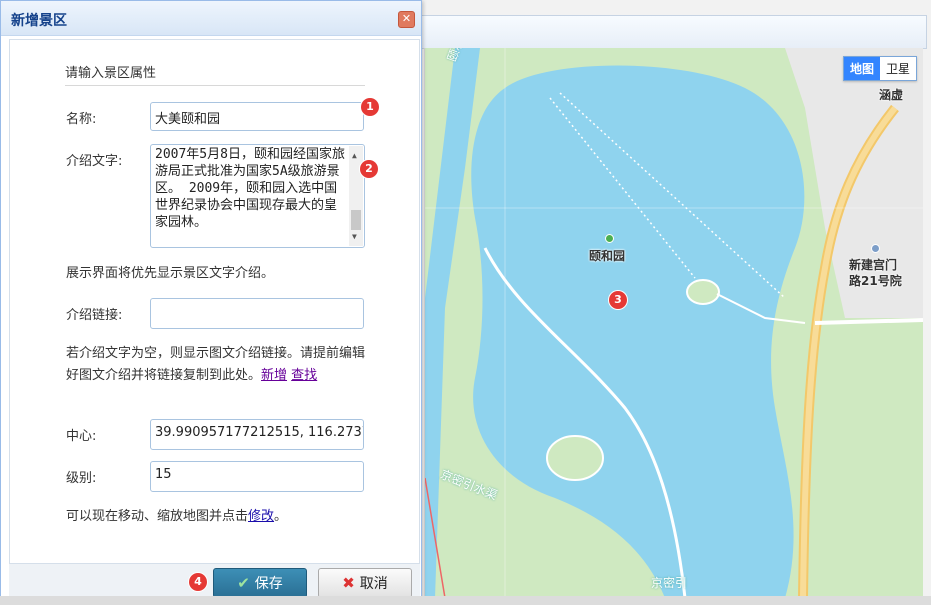 This screenshot has width=931, height=605. What do you see at coordinates (170, 273) in the screenshot?
I see `intro-note: 展示界面将优先显示景区文字介绍。` at bounding box center [170, 273].